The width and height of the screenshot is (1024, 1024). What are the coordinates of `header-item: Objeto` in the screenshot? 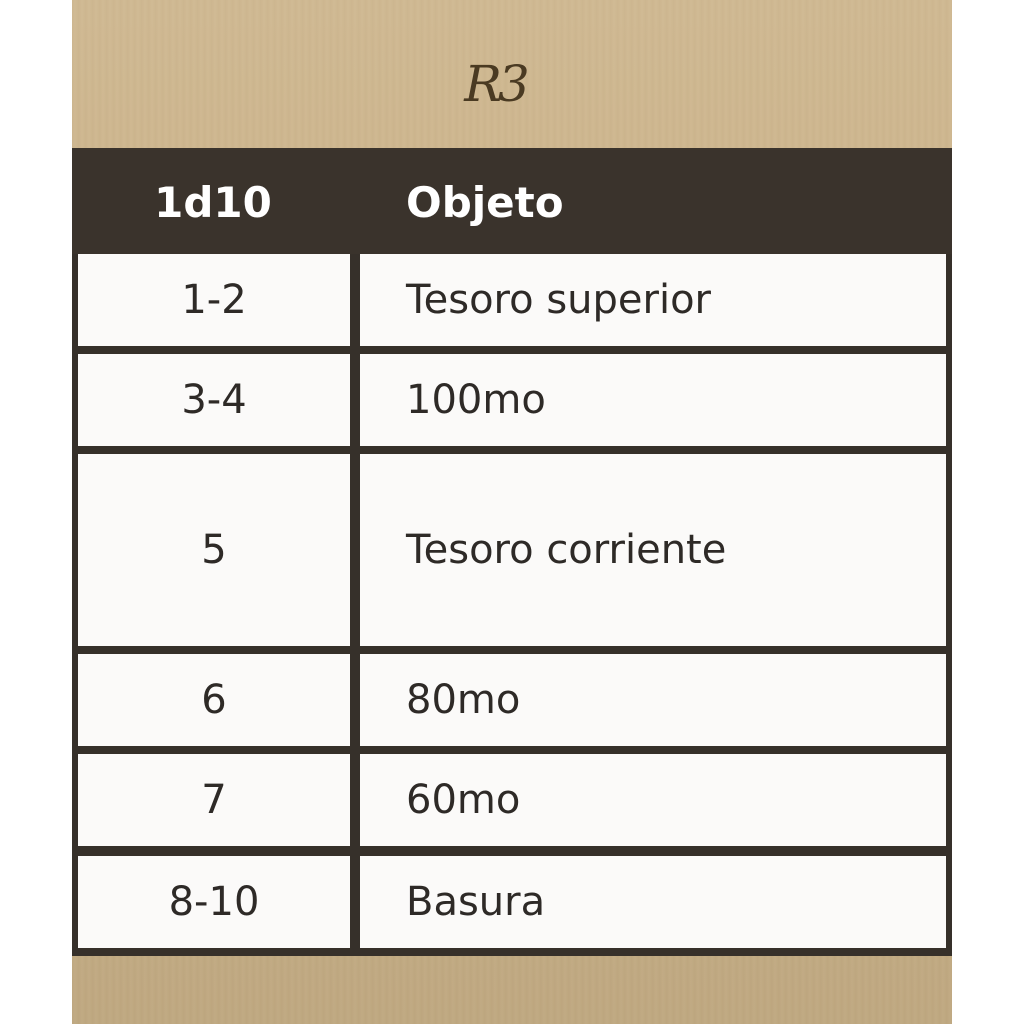 It's located at (485, 202).